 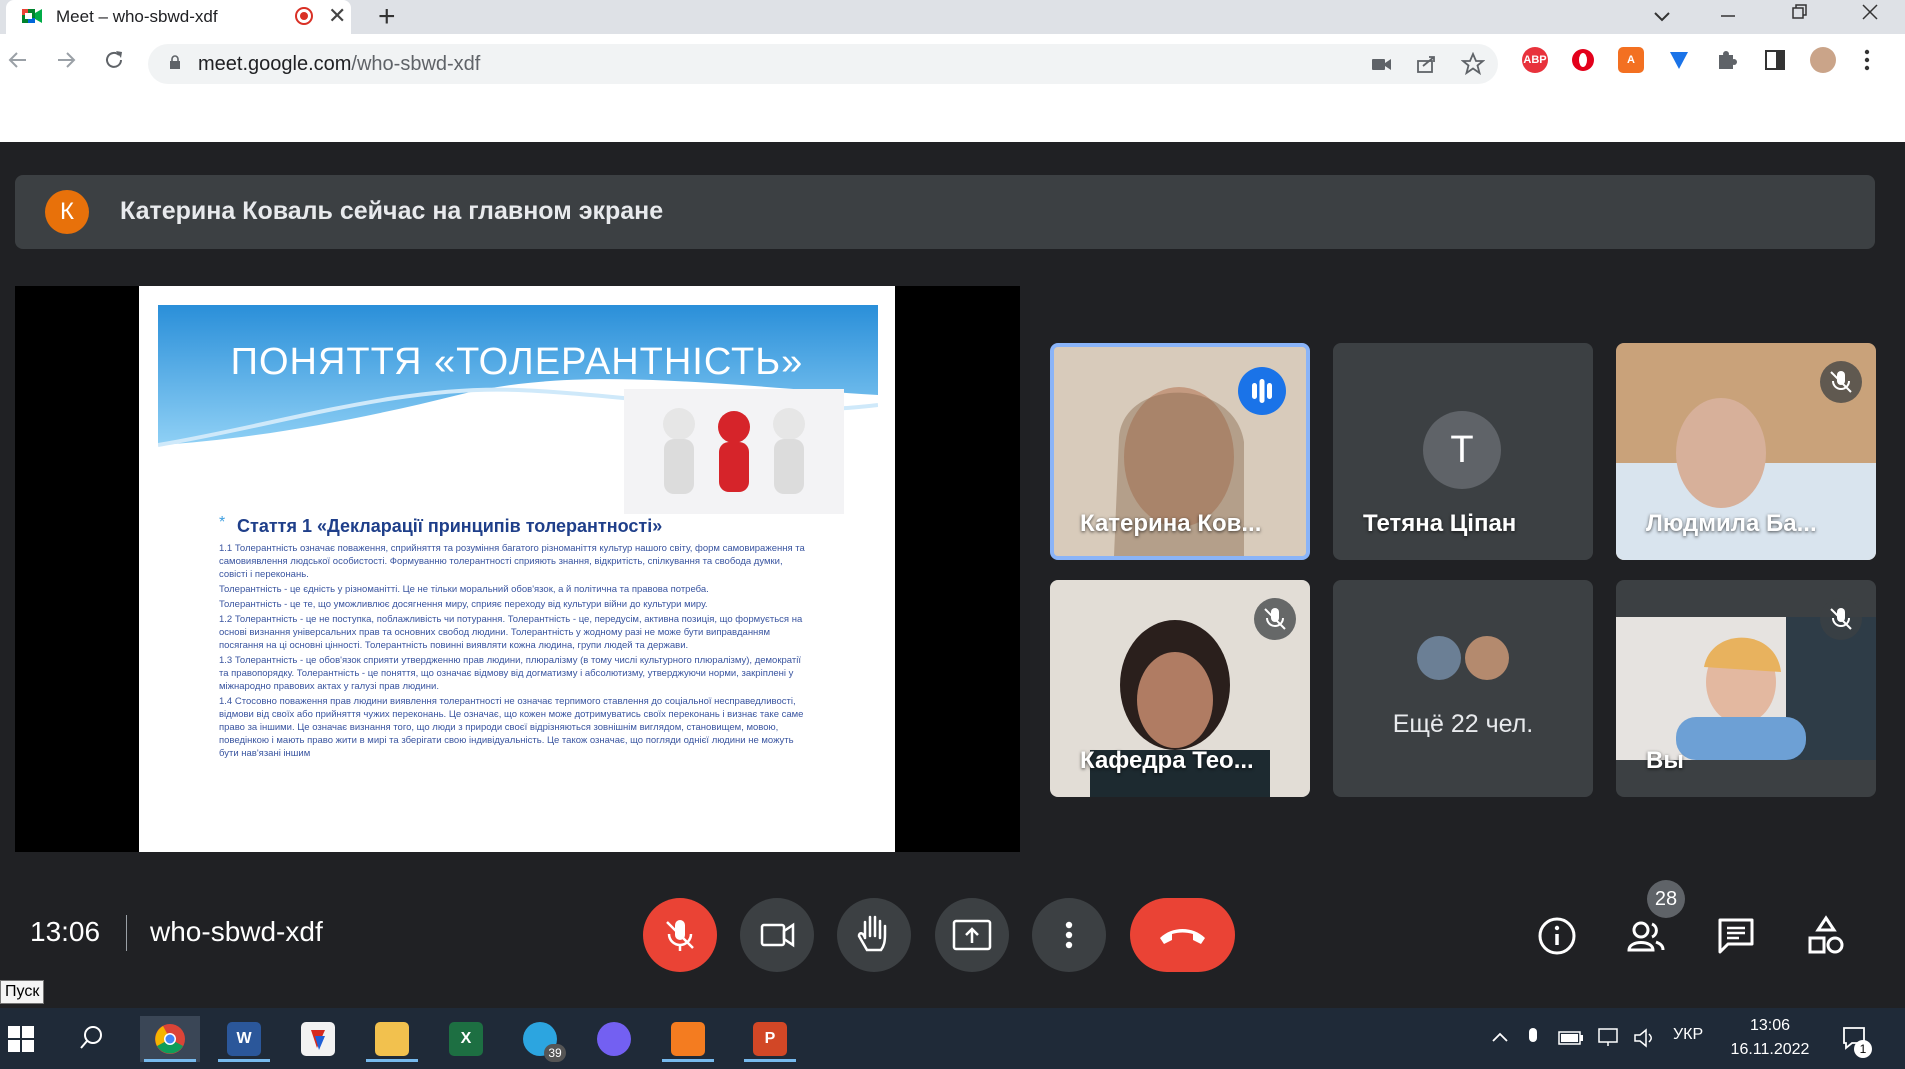 What do you see at coordinates (416, 64) in the screenshot?
I see `url-path: /who-sbwd-xdf` at bounding box center [416, 64].